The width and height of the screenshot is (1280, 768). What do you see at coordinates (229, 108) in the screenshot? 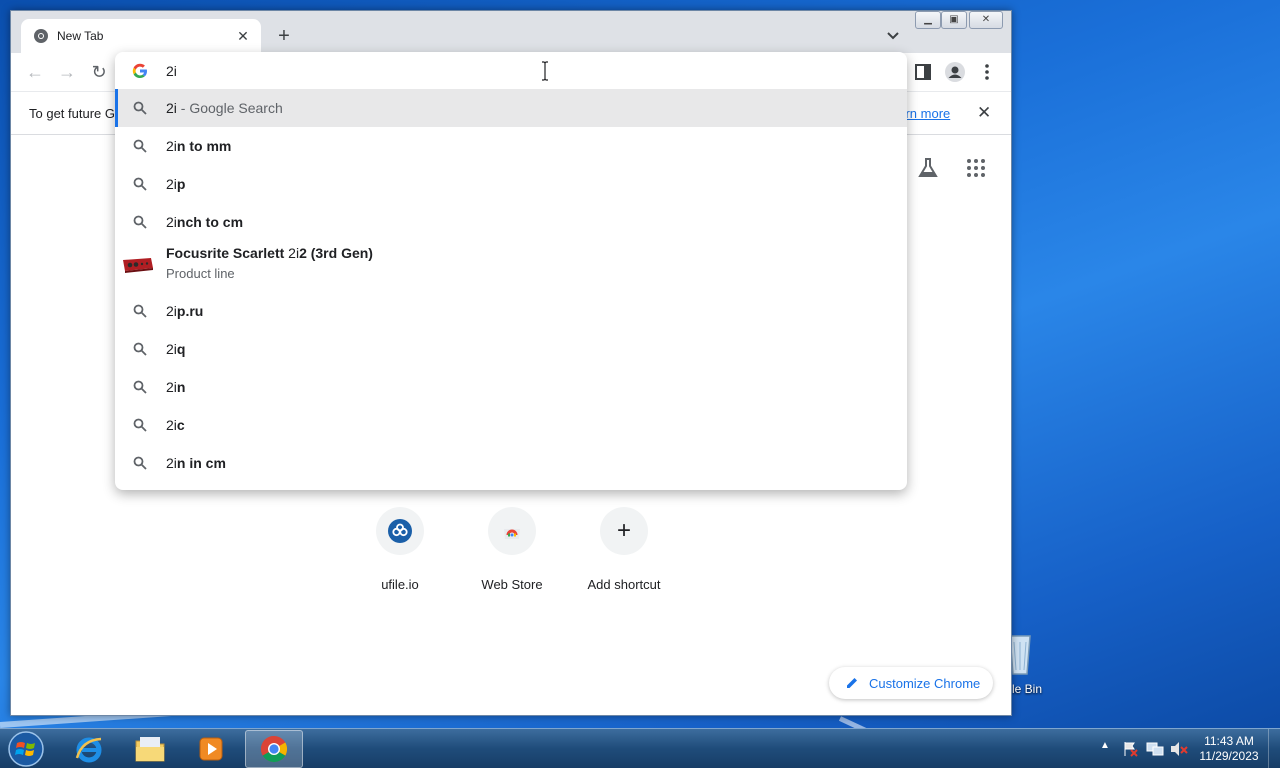
I see `suggestion-suffix: - Google Search` at bounding box center [229, 108].